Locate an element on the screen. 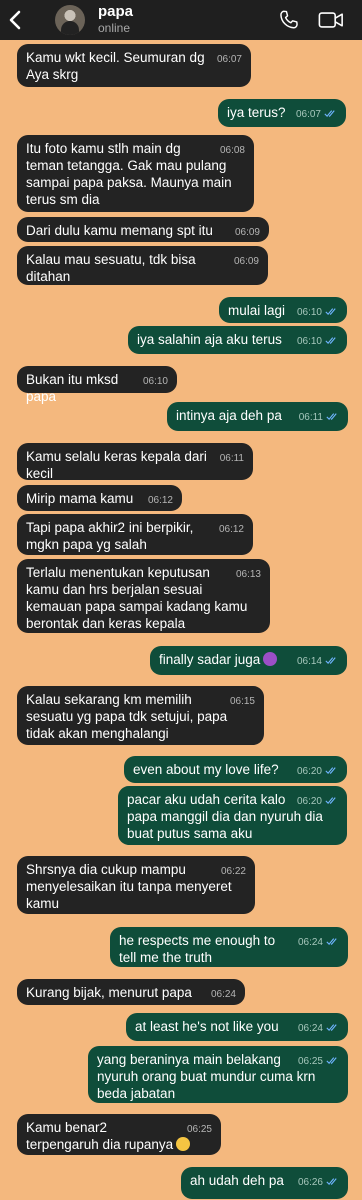 This screenshot has width=362, height=1200. message-time: 06:08 is located at coordinates (232, 150).